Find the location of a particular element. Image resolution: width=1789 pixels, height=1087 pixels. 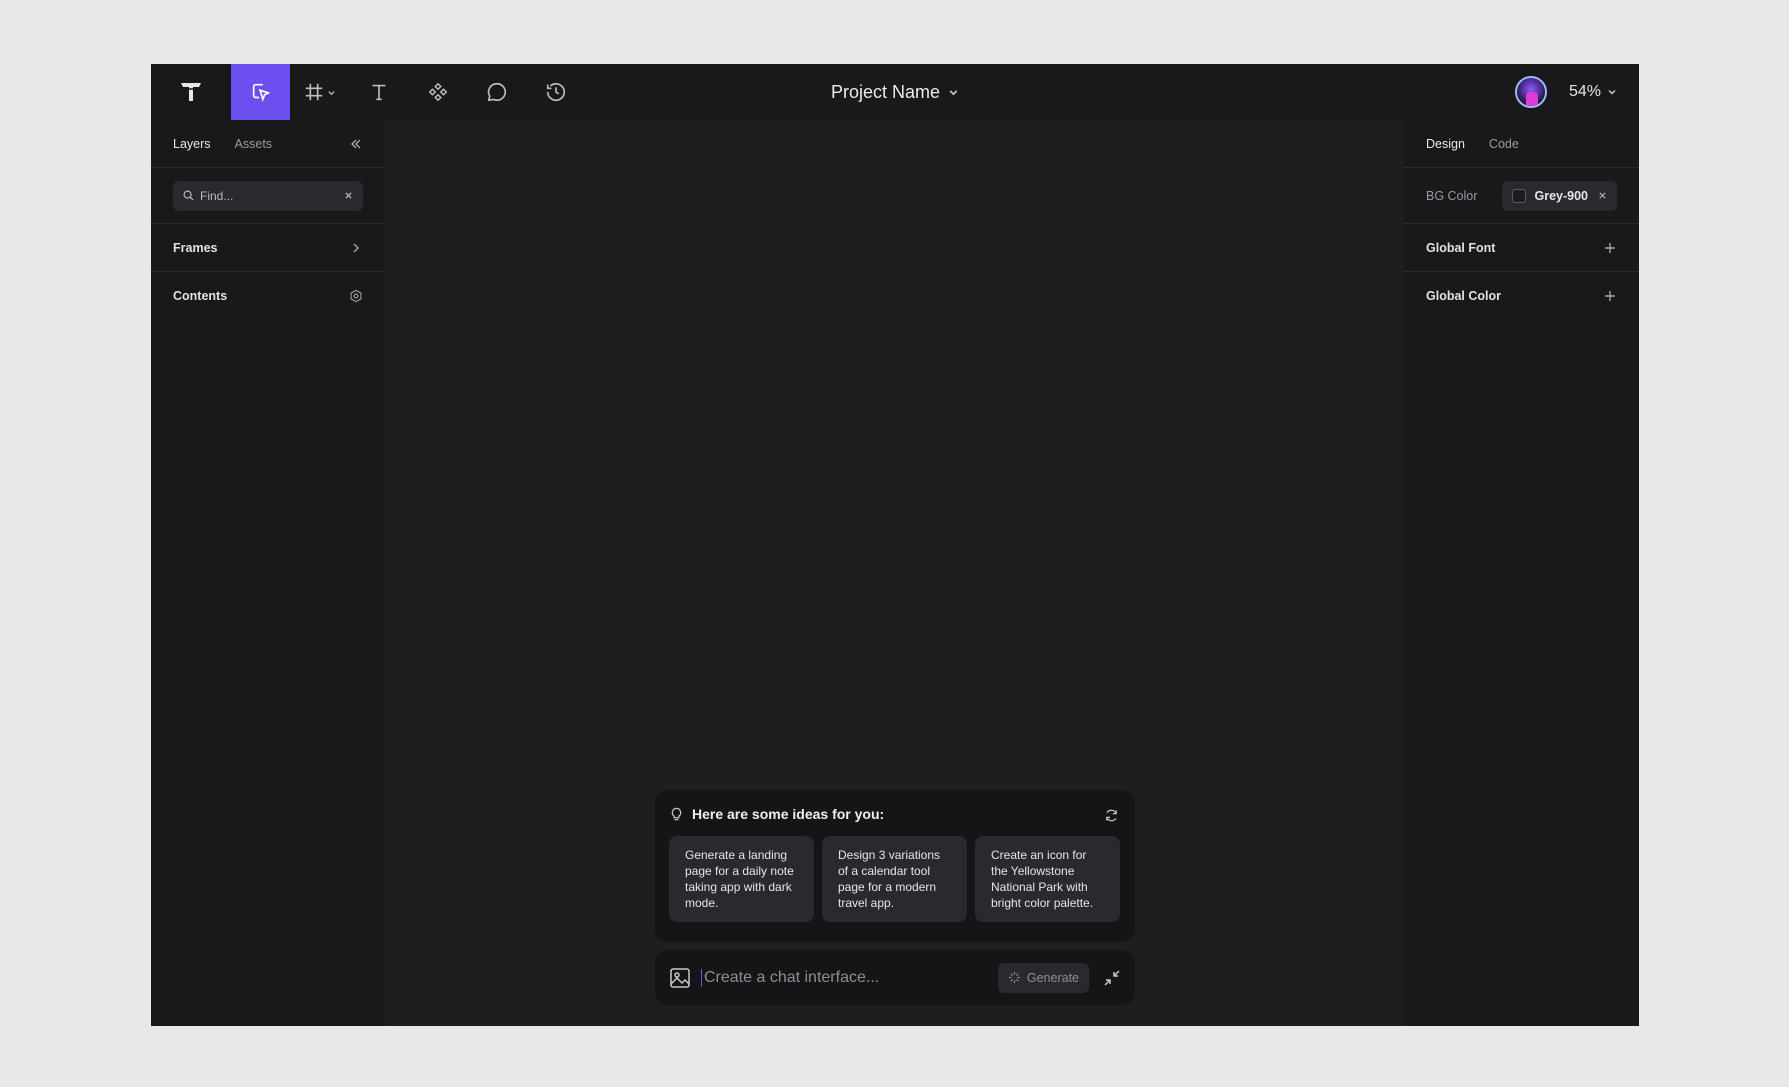

chat-prompt-bar: Create a chat interface... Generate is located at coordinates (895, 977).